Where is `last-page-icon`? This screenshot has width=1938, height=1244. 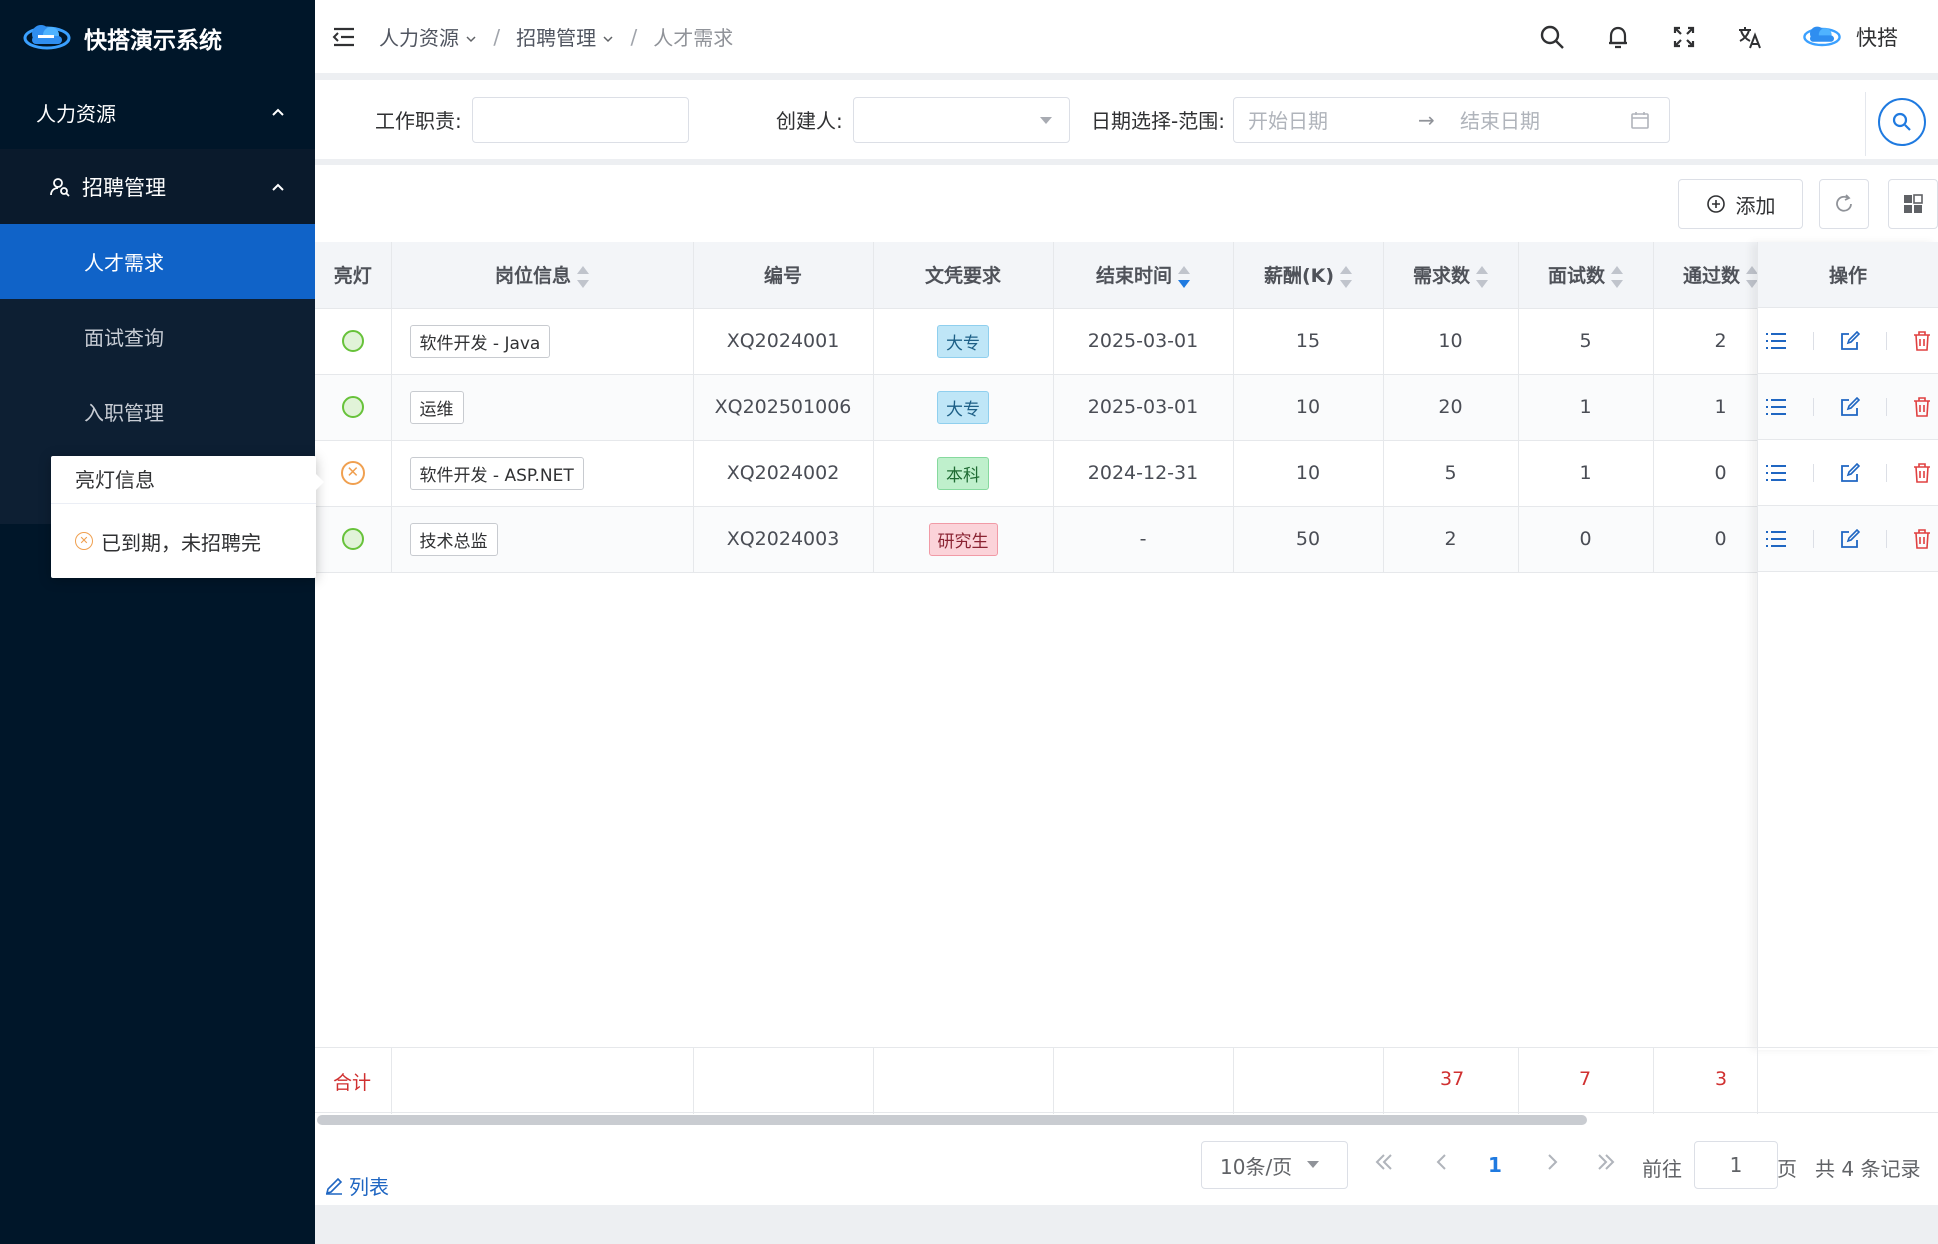 last-page-icon is located at coordinates (1606, 1162).